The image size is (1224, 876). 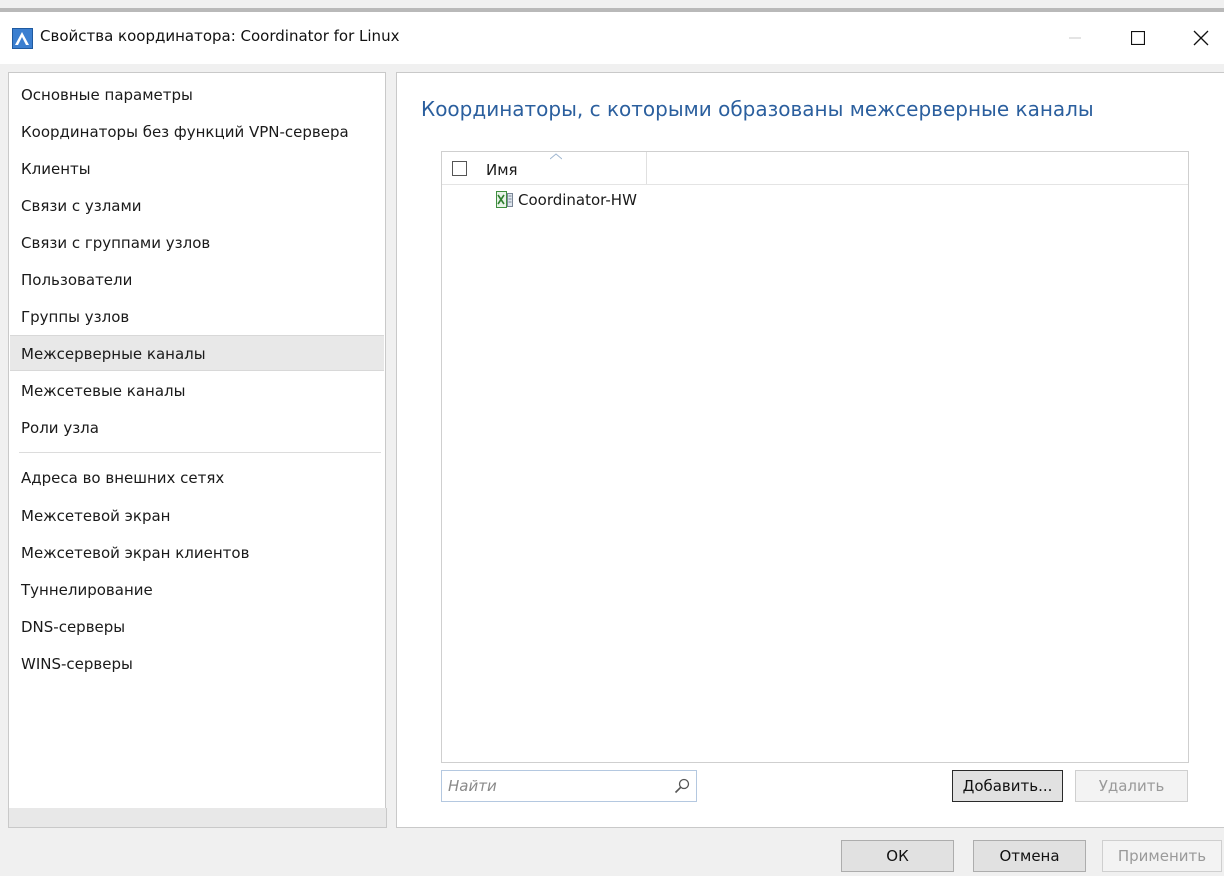 I want to click on list-item: Coordinator-HW, so click(x=815, y=201).